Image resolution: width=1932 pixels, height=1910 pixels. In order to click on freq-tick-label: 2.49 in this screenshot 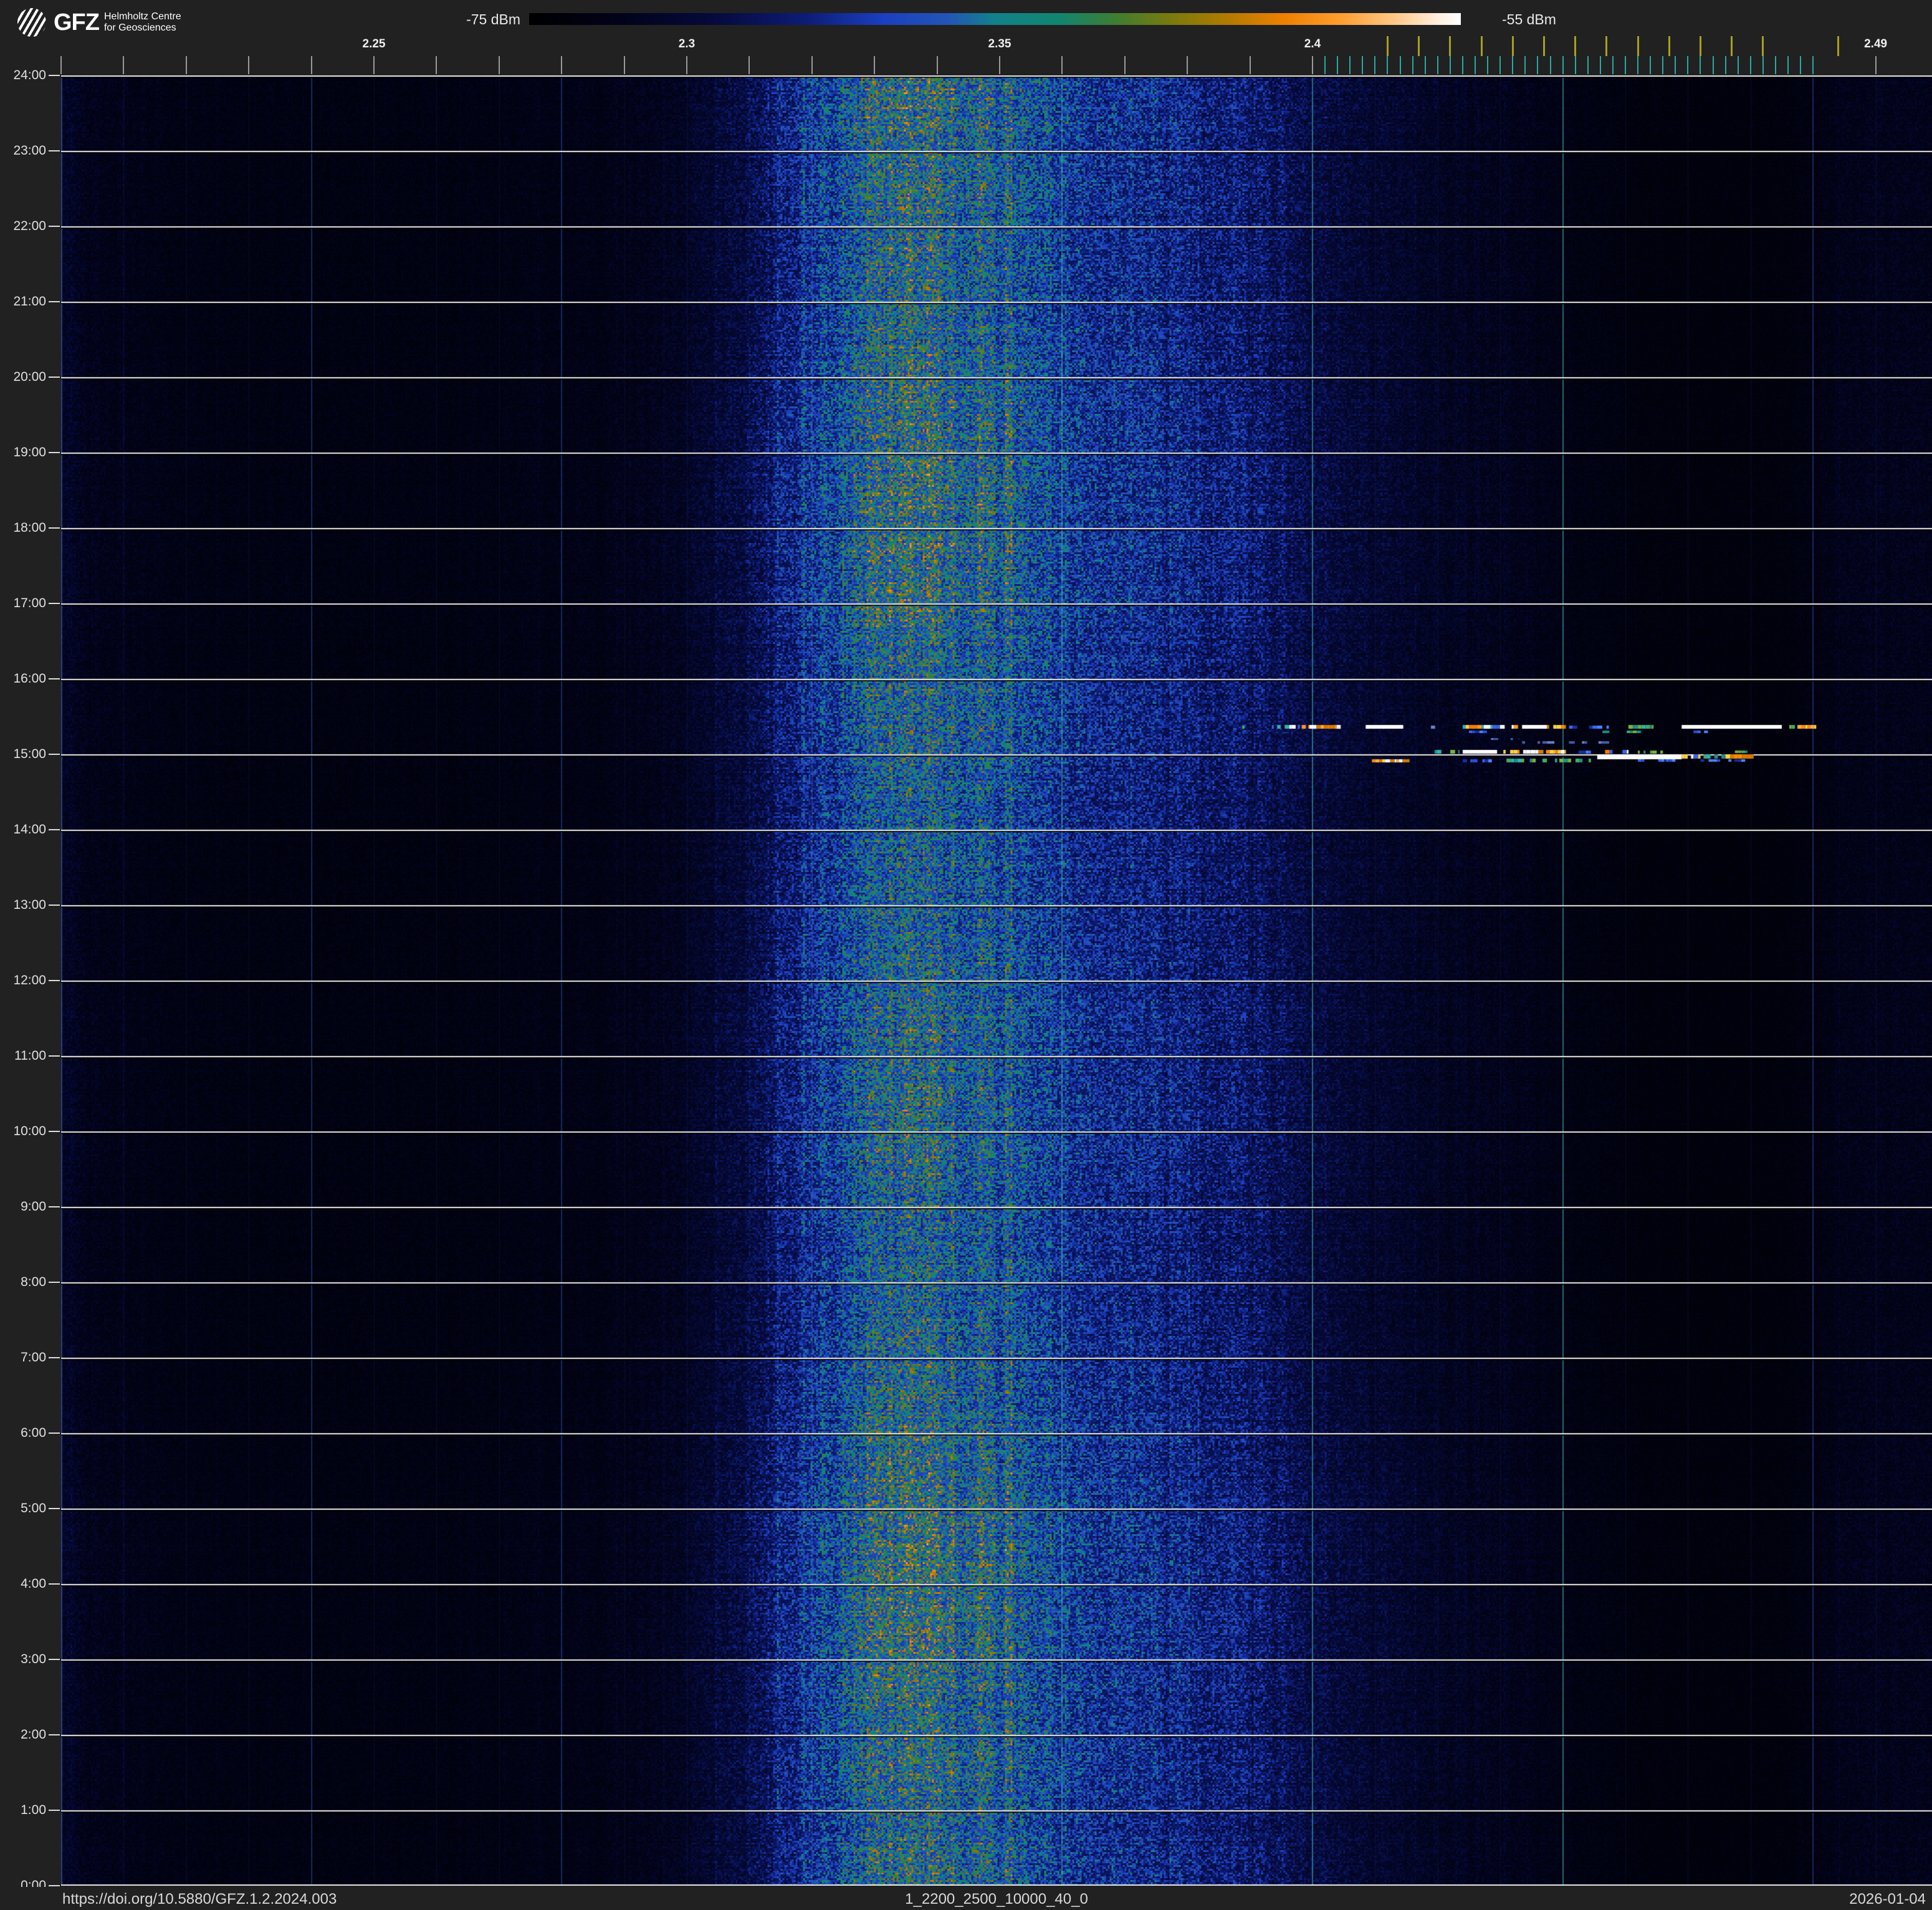, I will do `click(1876, 43)`.